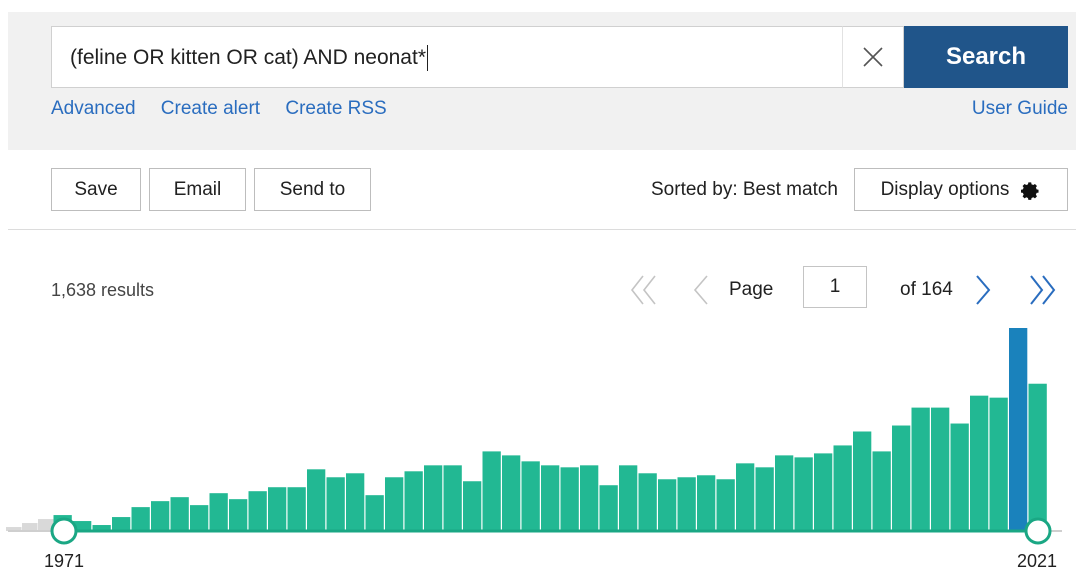  What do you see at coordinates (542, 229) in the screenshot?
I see `toolbar-divider` at bounding box center [542, 229].